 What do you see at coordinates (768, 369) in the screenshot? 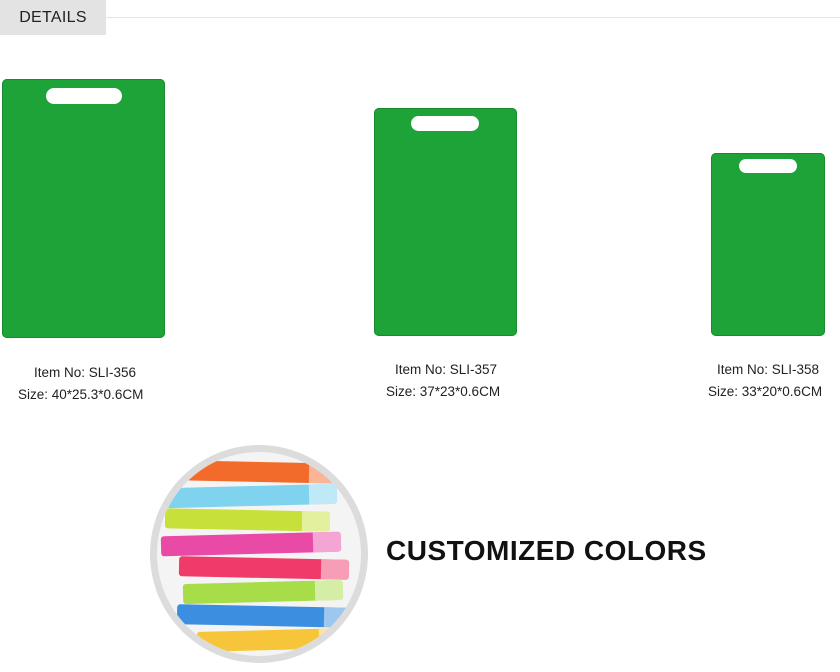
I see `item-number: Item No: SLI-358` at bounding box center [768, 369].